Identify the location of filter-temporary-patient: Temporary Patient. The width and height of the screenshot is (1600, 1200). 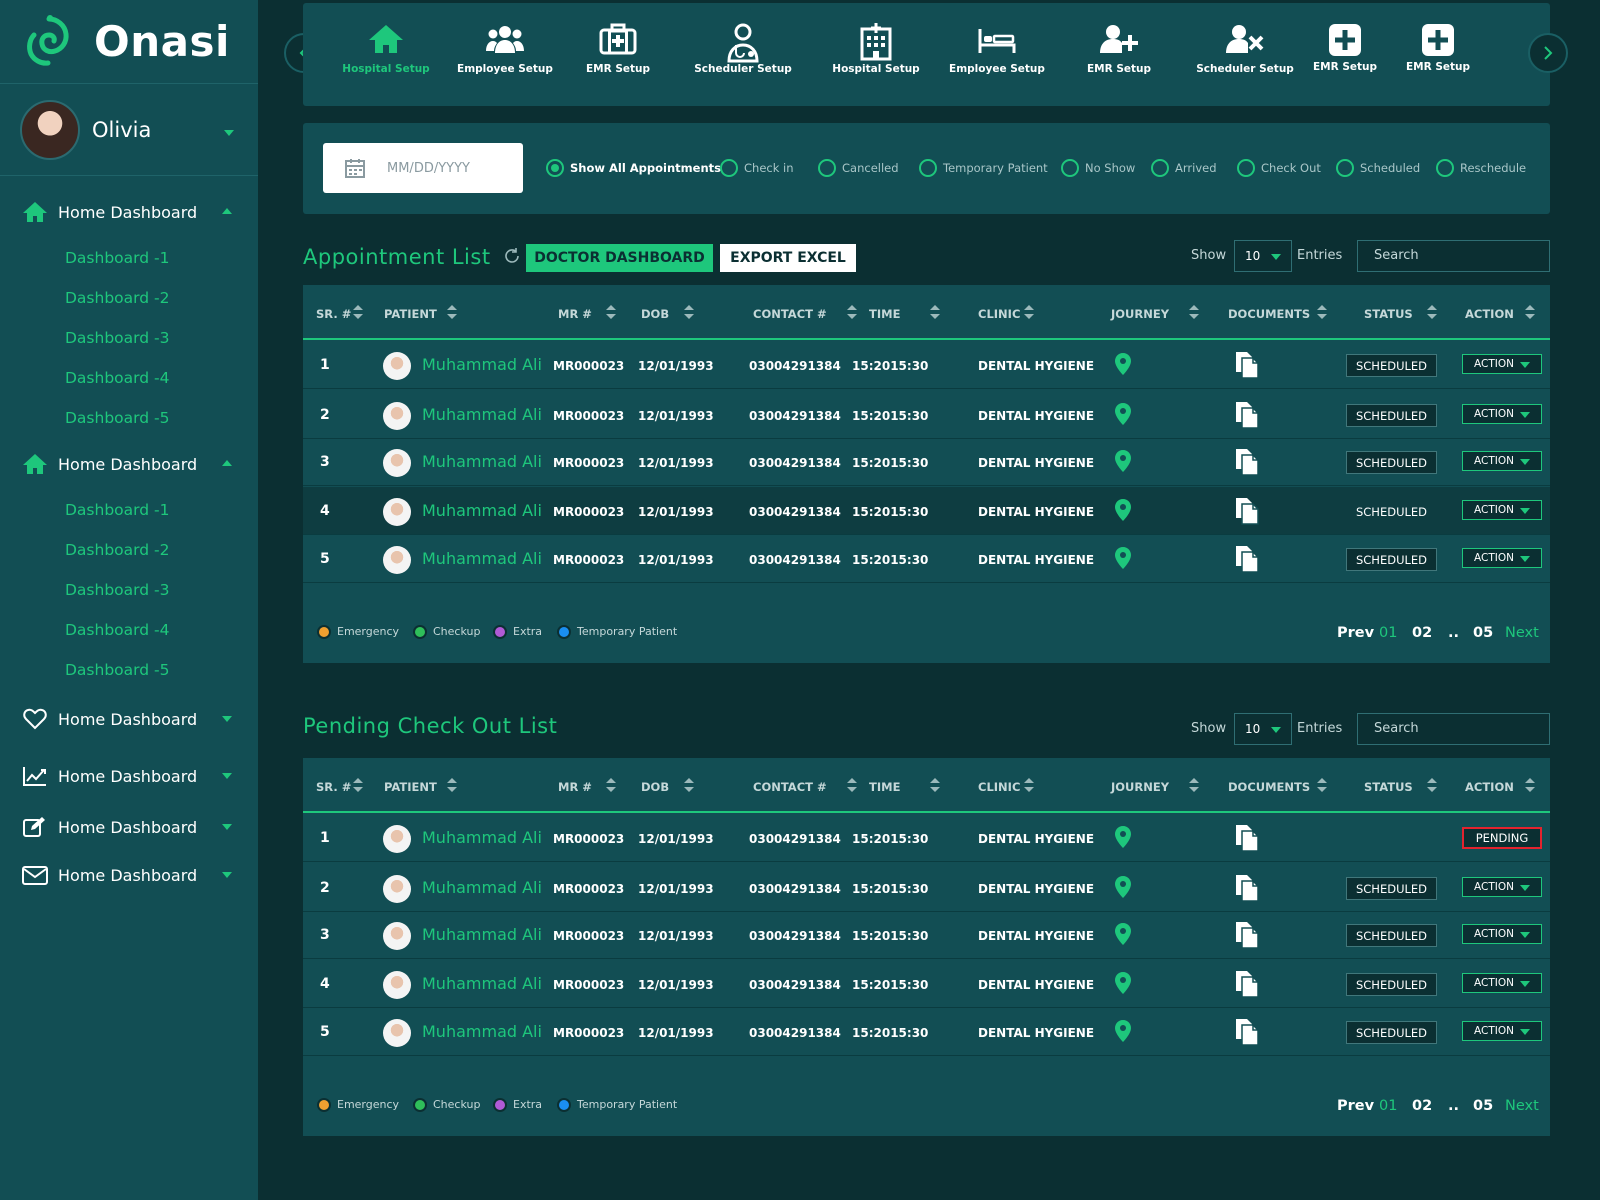
(983, 168).